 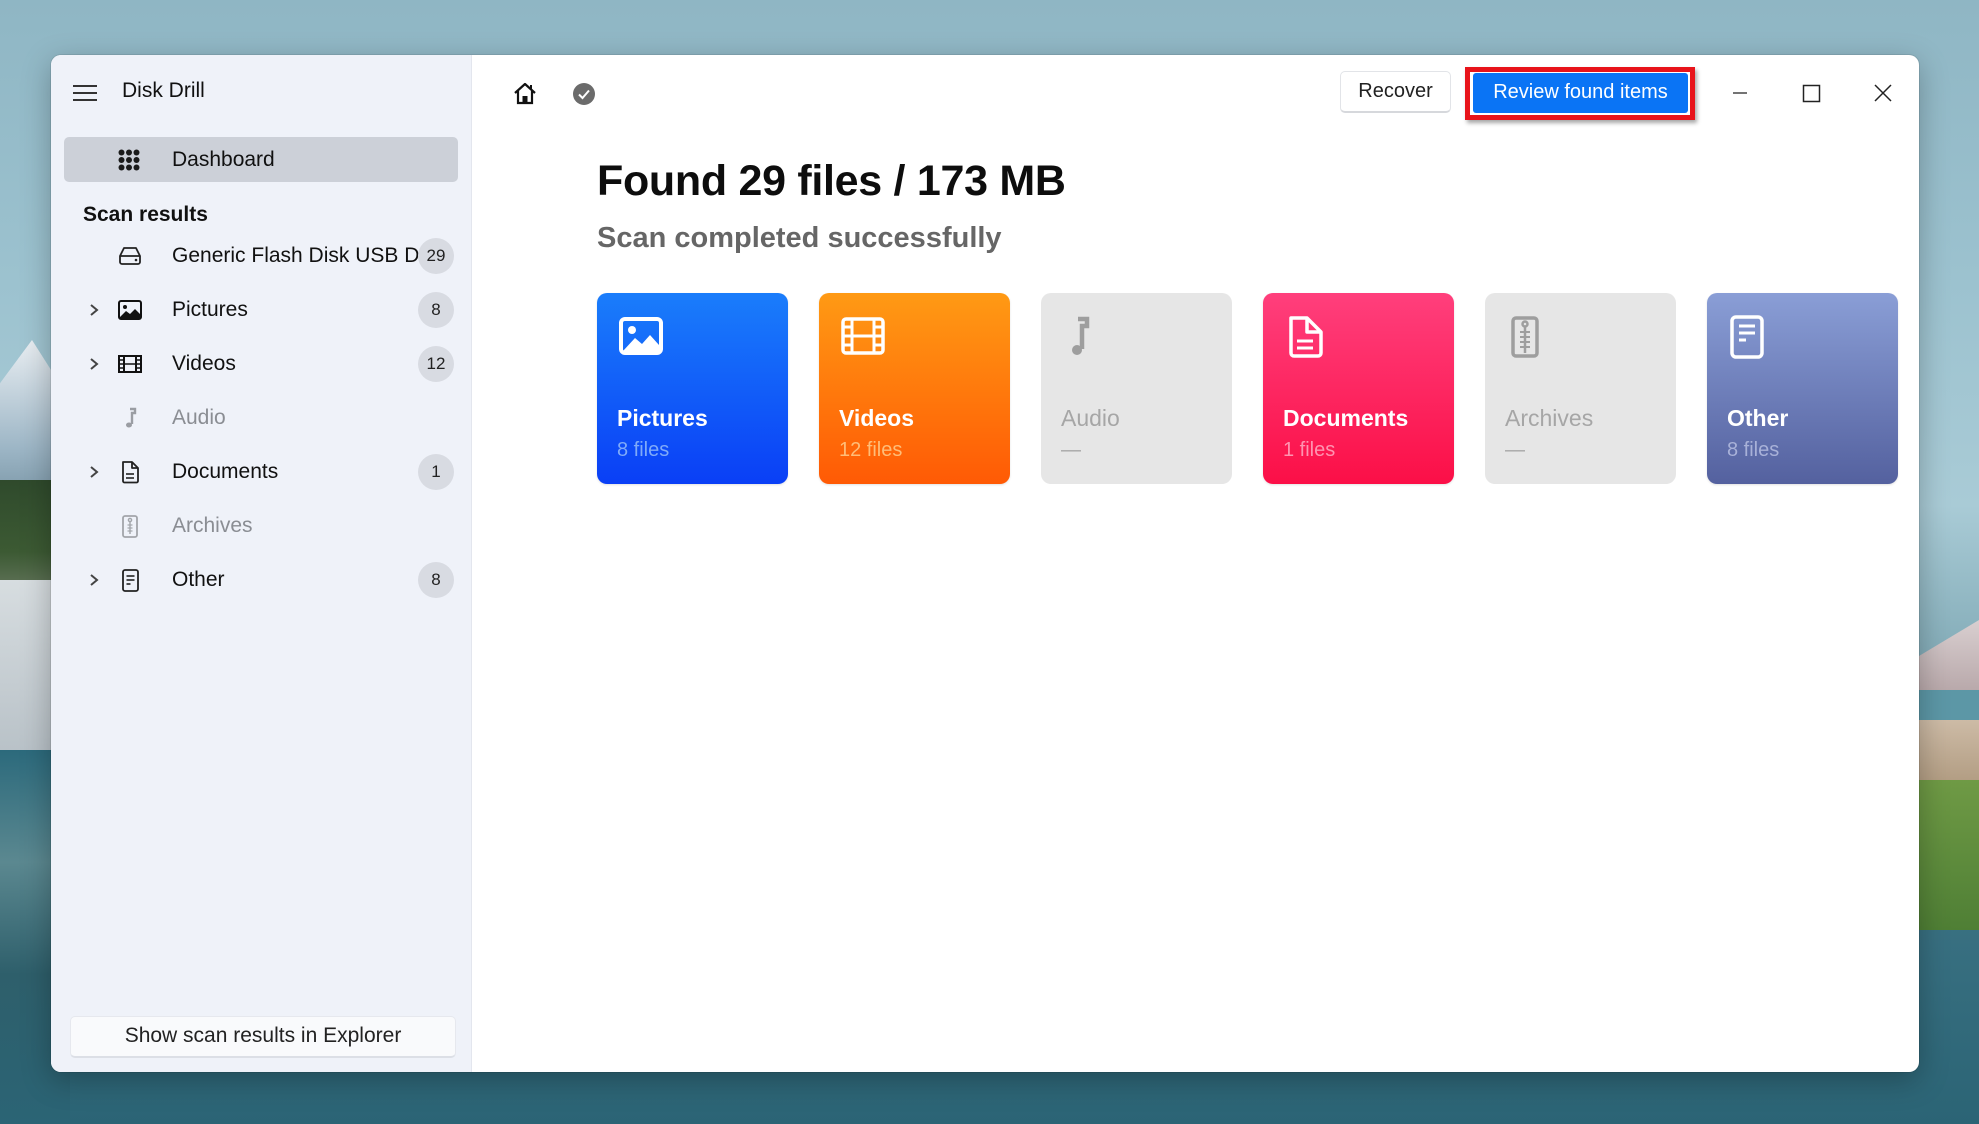 I want to click on hamburger-menu-icon, so click(x=85, y=93).